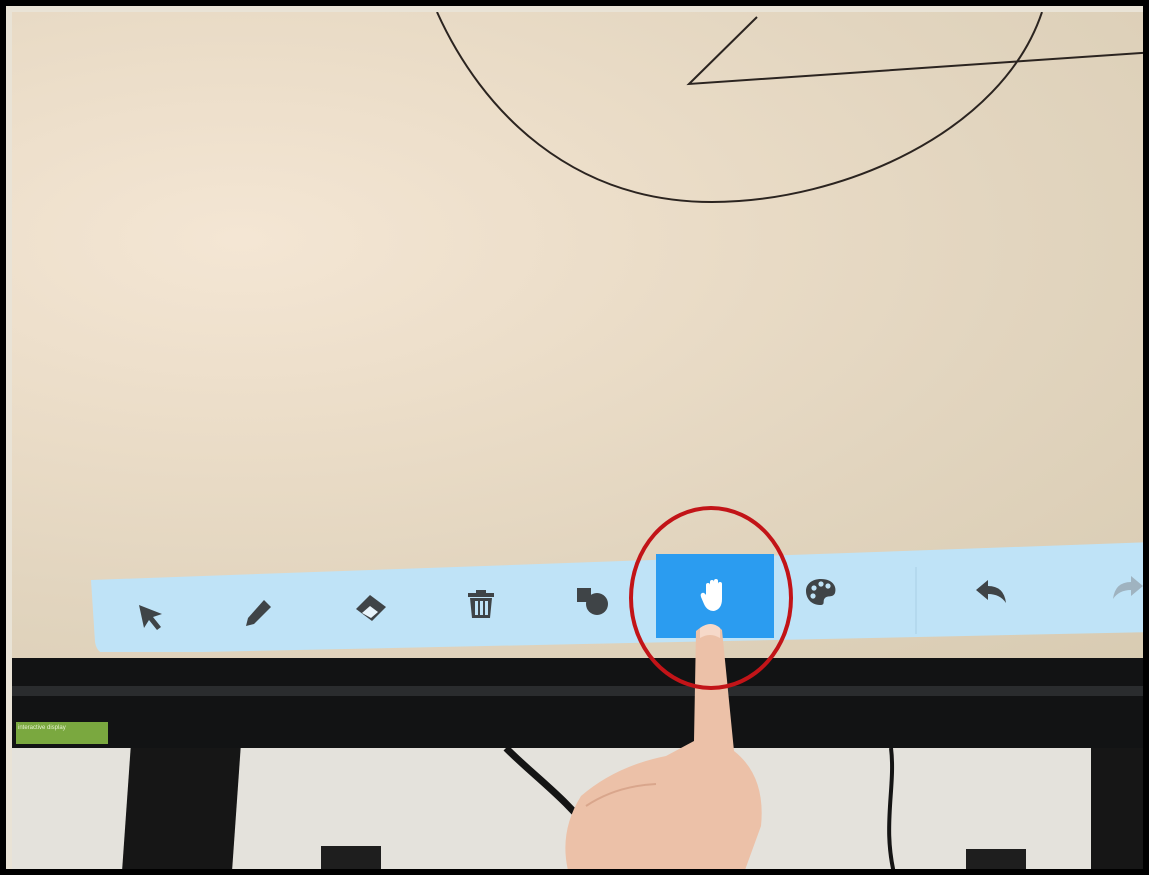 This screenshot has height=875, width=1149. I want to click on user-finger, so click(663, 746).